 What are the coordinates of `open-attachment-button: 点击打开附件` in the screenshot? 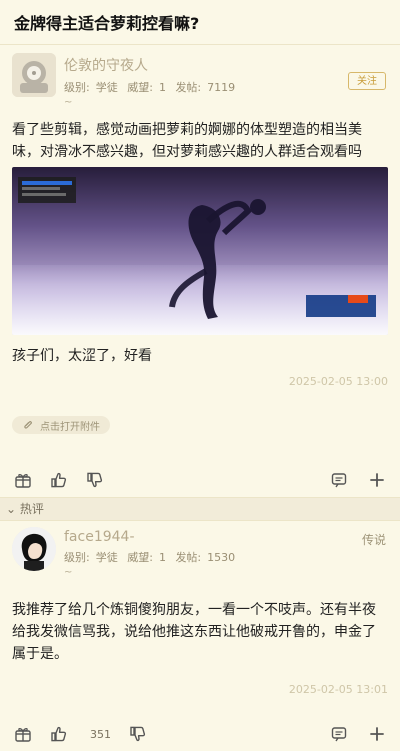 It's located at (61, 425).